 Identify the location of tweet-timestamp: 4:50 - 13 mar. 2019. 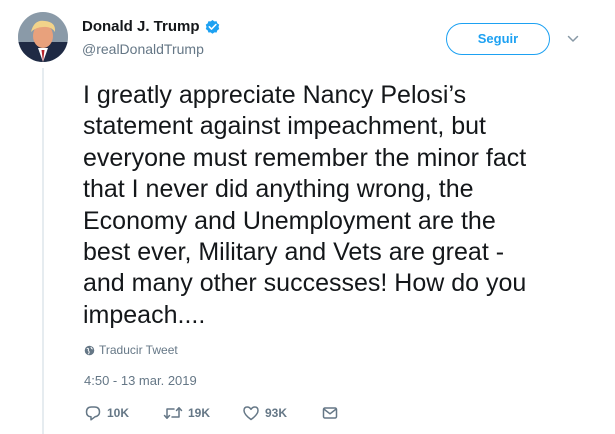
(140, 380).